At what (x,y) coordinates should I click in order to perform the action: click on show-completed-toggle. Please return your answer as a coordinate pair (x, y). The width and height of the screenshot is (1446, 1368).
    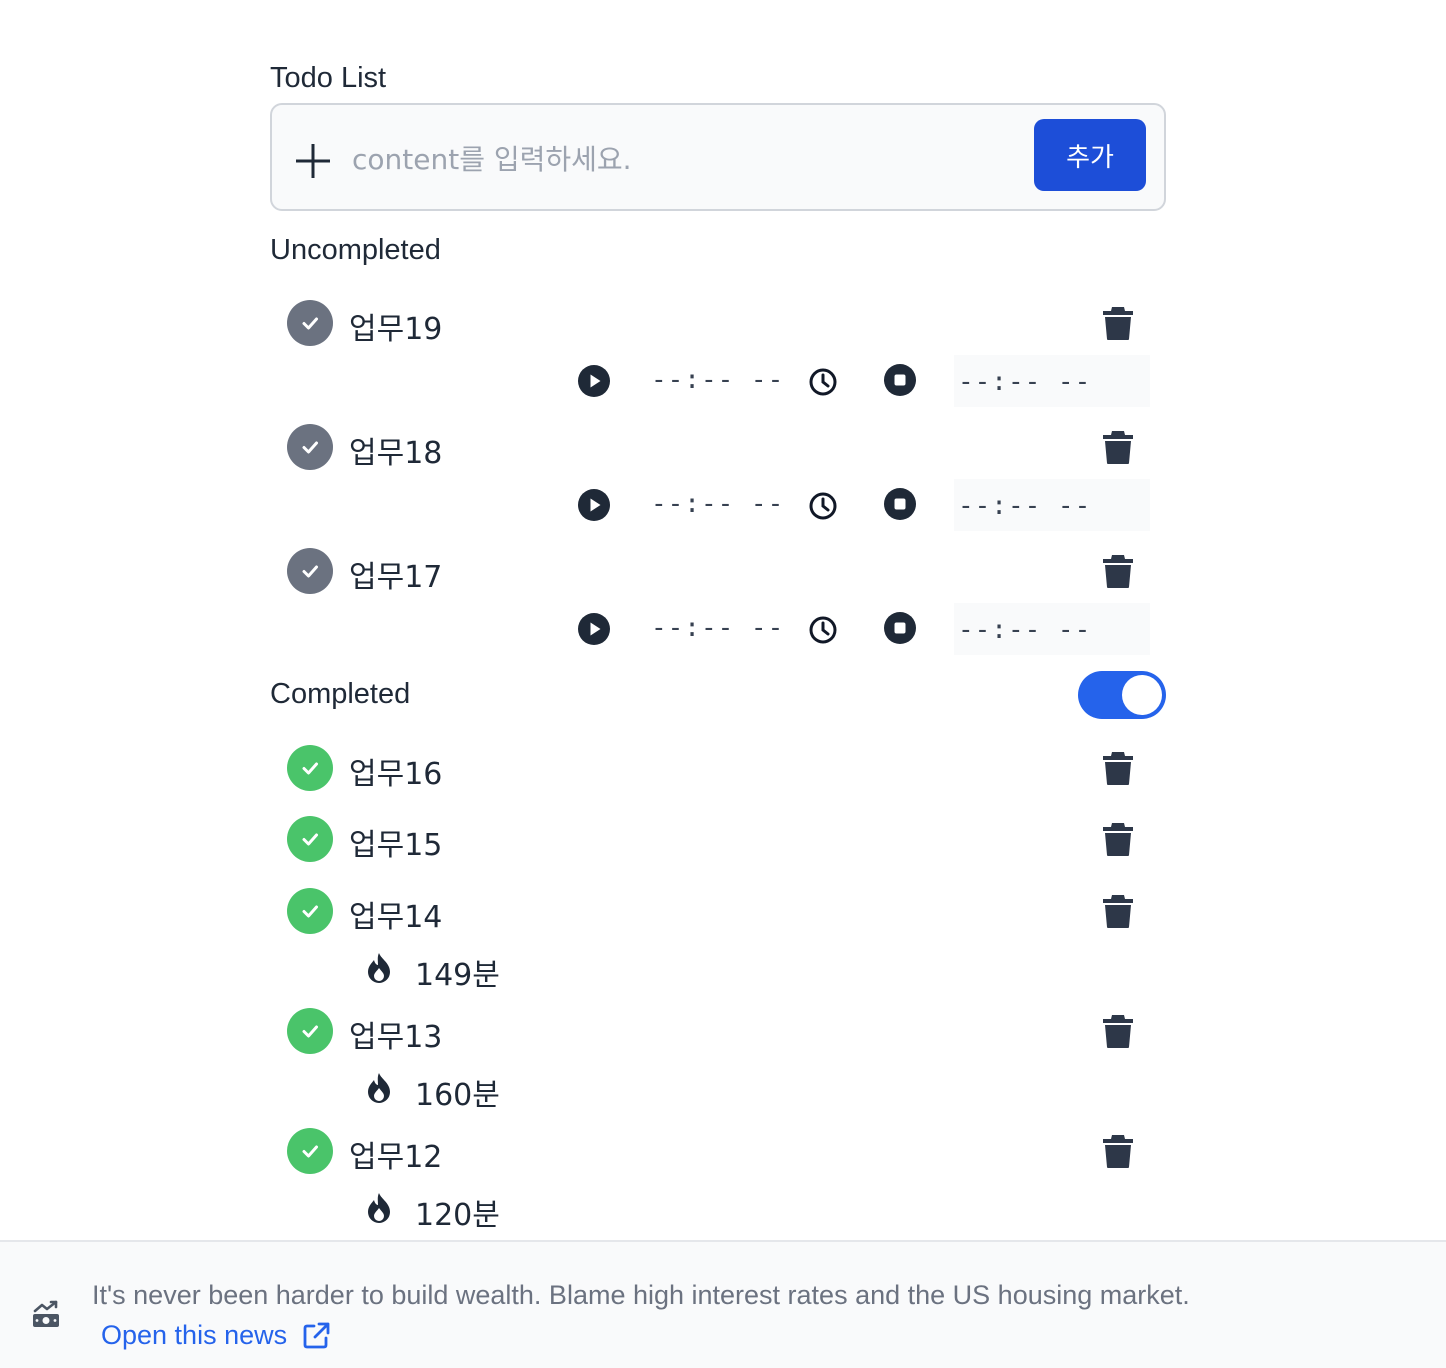
    Looking at the image, I should click on (1122, 695).